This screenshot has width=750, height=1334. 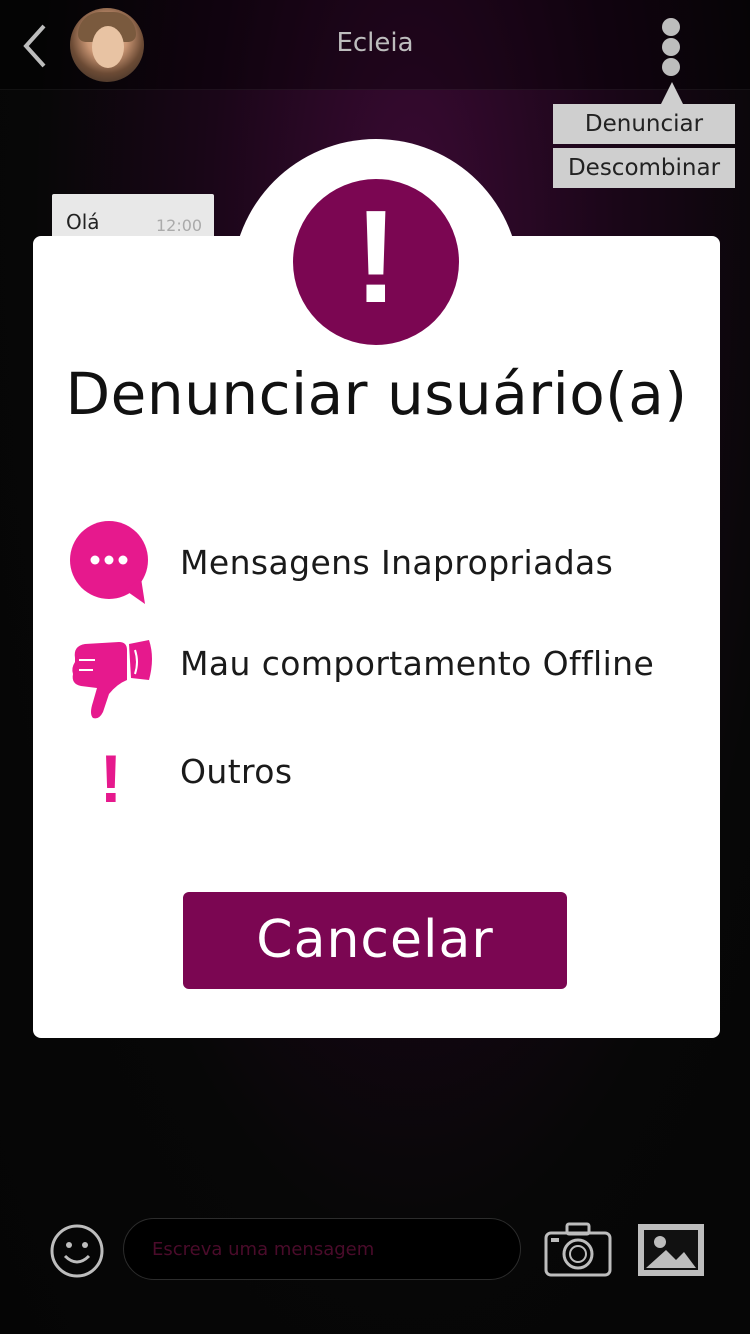 I want to click on vertical-dots-icon, so click(x=671, y=47).